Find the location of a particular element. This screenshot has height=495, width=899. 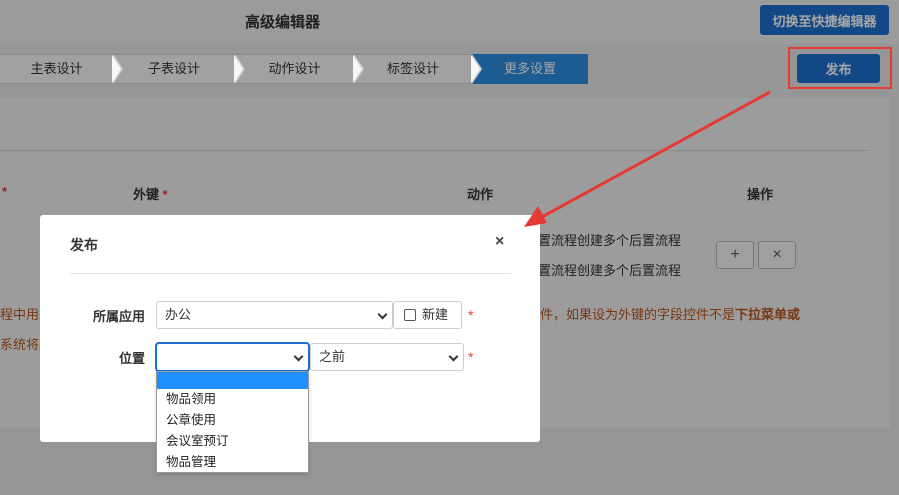

new-checkbox is located at coordinates (410, 315).